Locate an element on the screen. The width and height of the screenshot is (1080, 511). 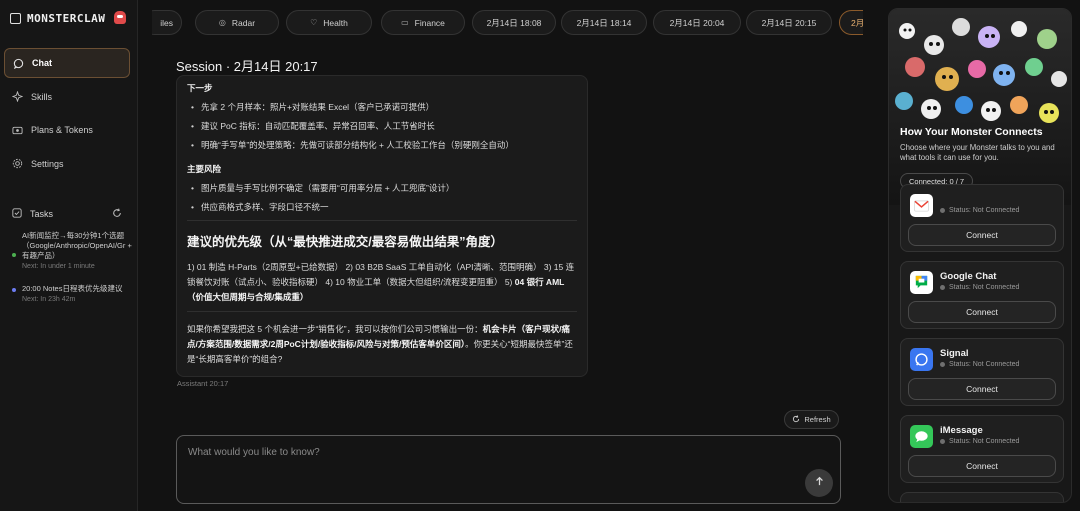
tab-session: 2月14日 18:14 is located at coordinates (604, 22).